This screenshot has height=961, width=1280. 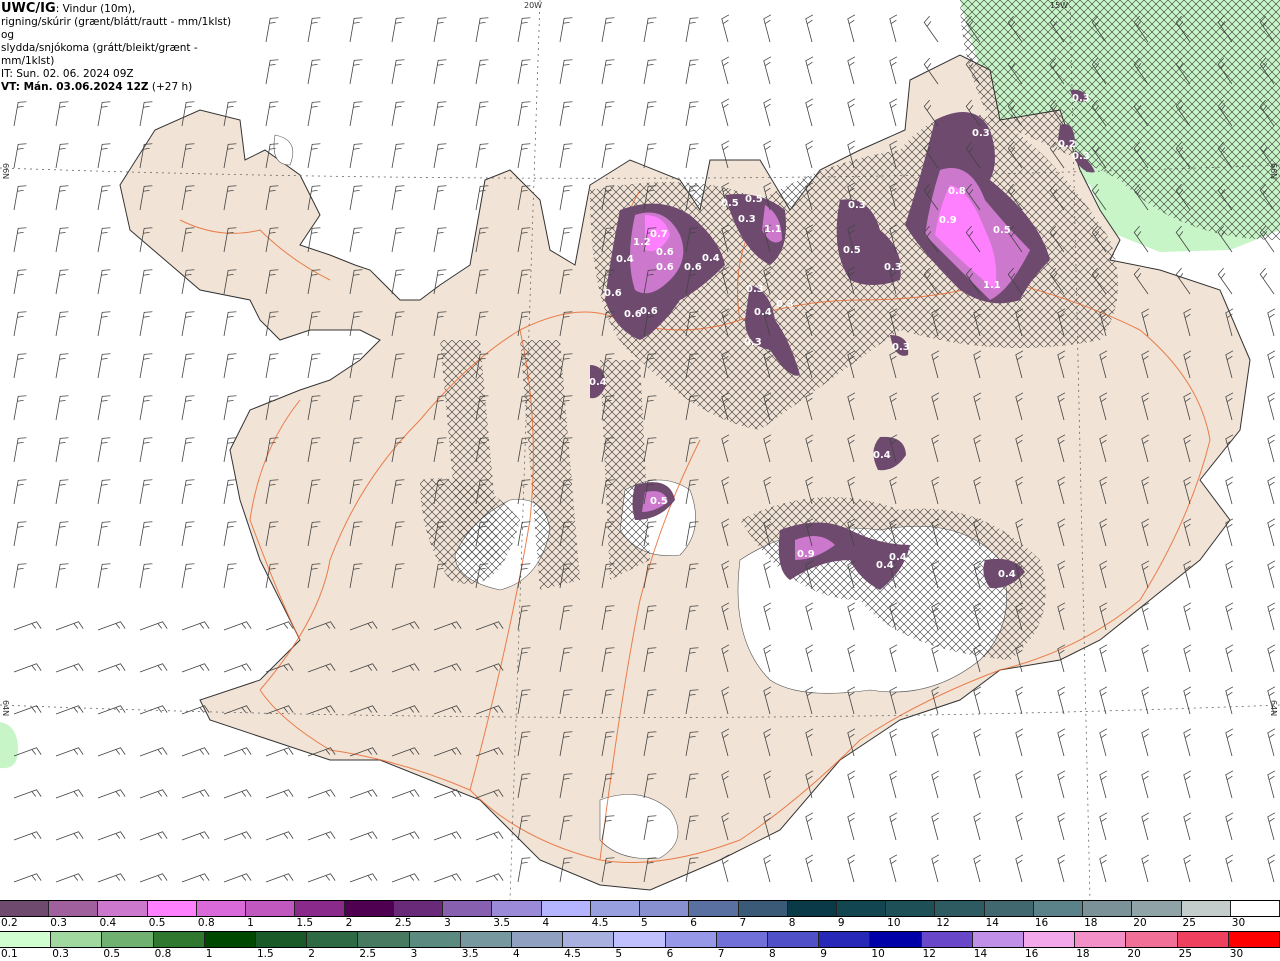 What do you see at coordinates (250, 923) in the screenshot?
I see `legend-tick-label: 1` at bounding box center [250, 923].